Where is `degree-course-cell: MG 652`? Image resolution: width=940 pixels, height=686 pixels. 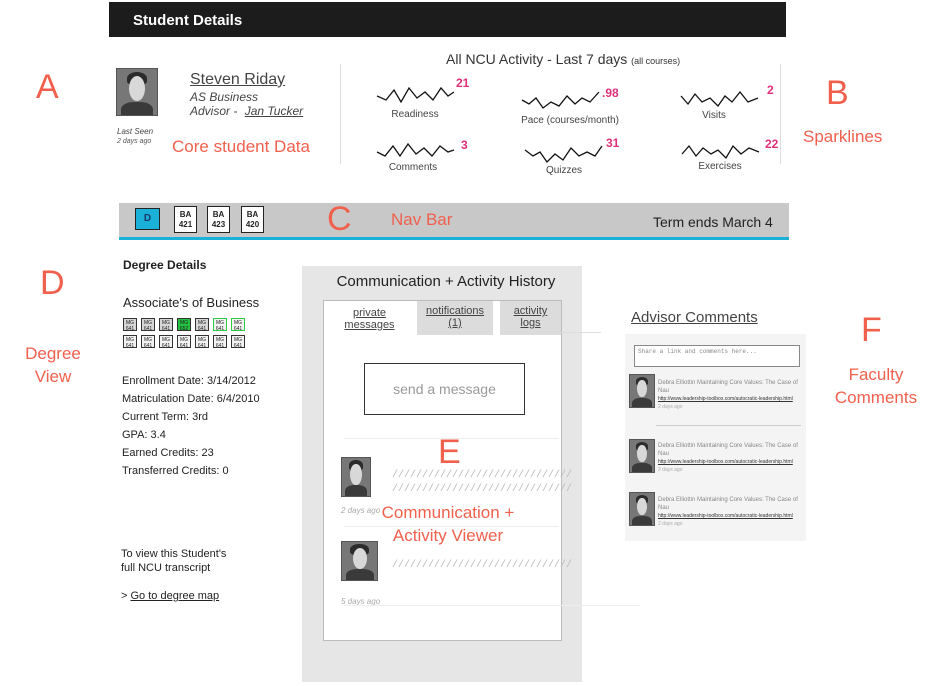
degree-course-cell: MG 652 is located at coordinates (184, 325).